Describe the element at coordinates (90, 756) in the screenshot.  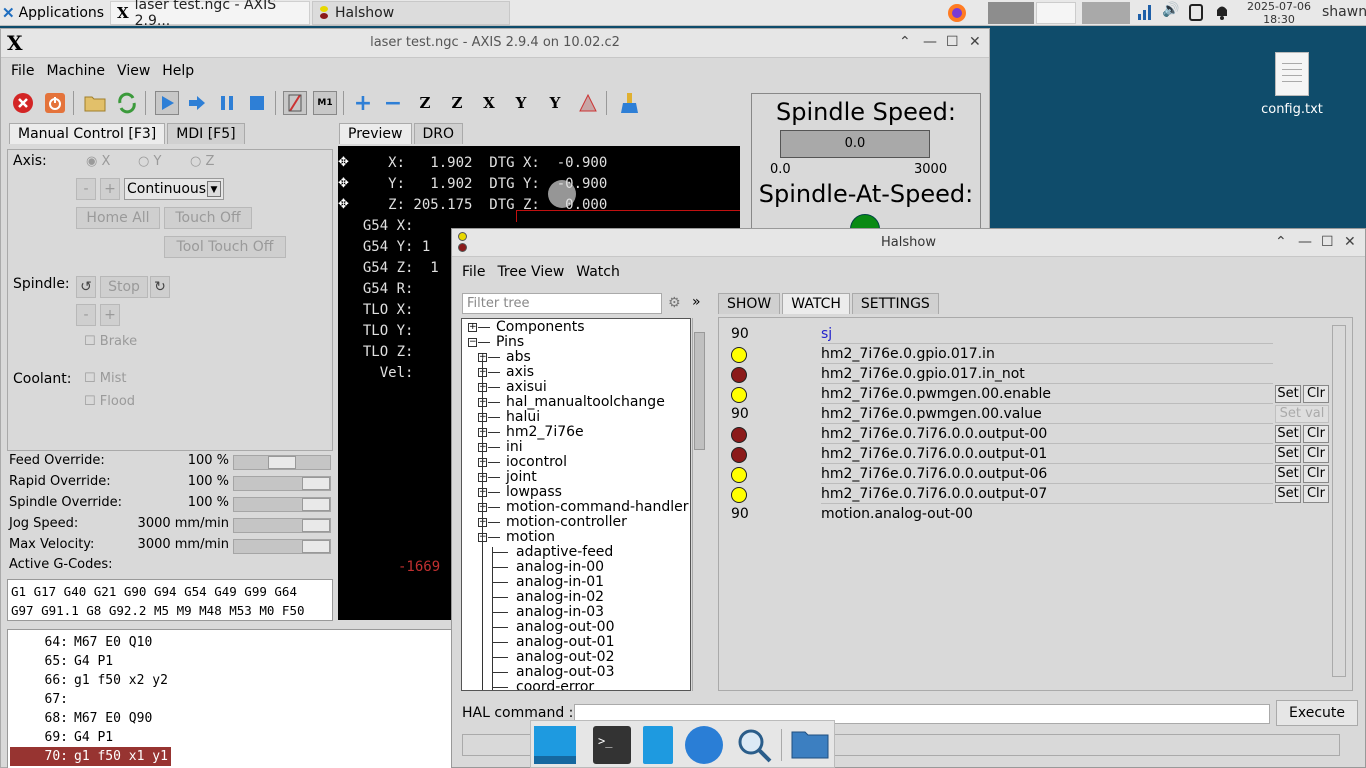
I see `program-line: 70: g1 f50 x1 y1` at that location.